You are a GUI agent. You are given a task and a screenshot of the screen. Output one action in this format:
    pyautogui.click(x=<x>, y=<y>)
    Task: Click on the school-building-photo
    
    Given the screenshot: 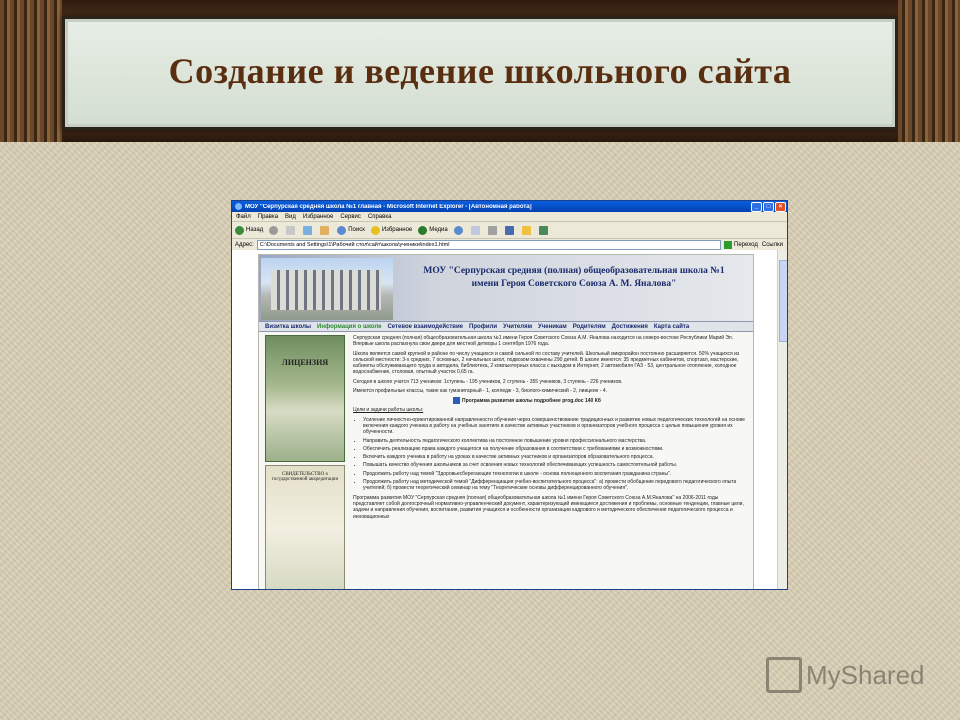 What is the action you would take?
    pyautogui.click(x=327, y=289)
    